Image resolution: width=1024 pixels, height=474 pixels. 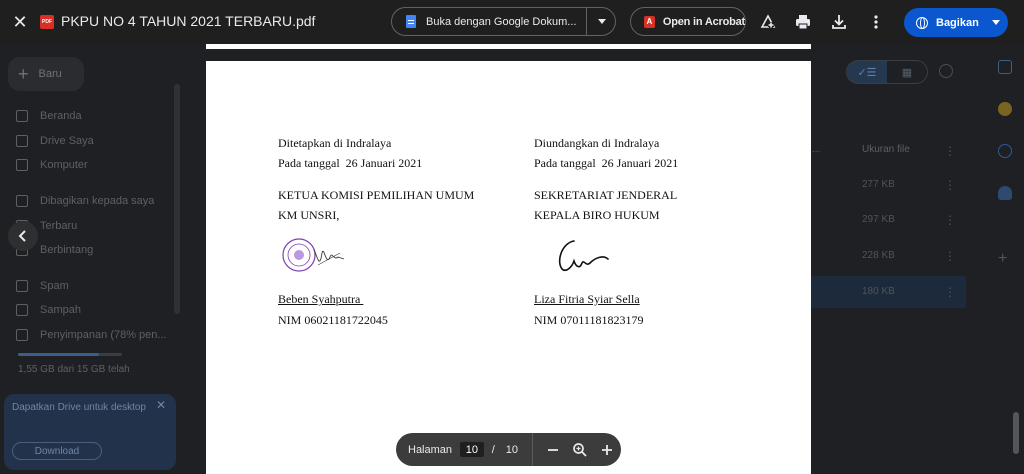 What do you see at coordinates (946, 71) in the screenshot?
I see `info-icon` at bounding box center [946, 71].